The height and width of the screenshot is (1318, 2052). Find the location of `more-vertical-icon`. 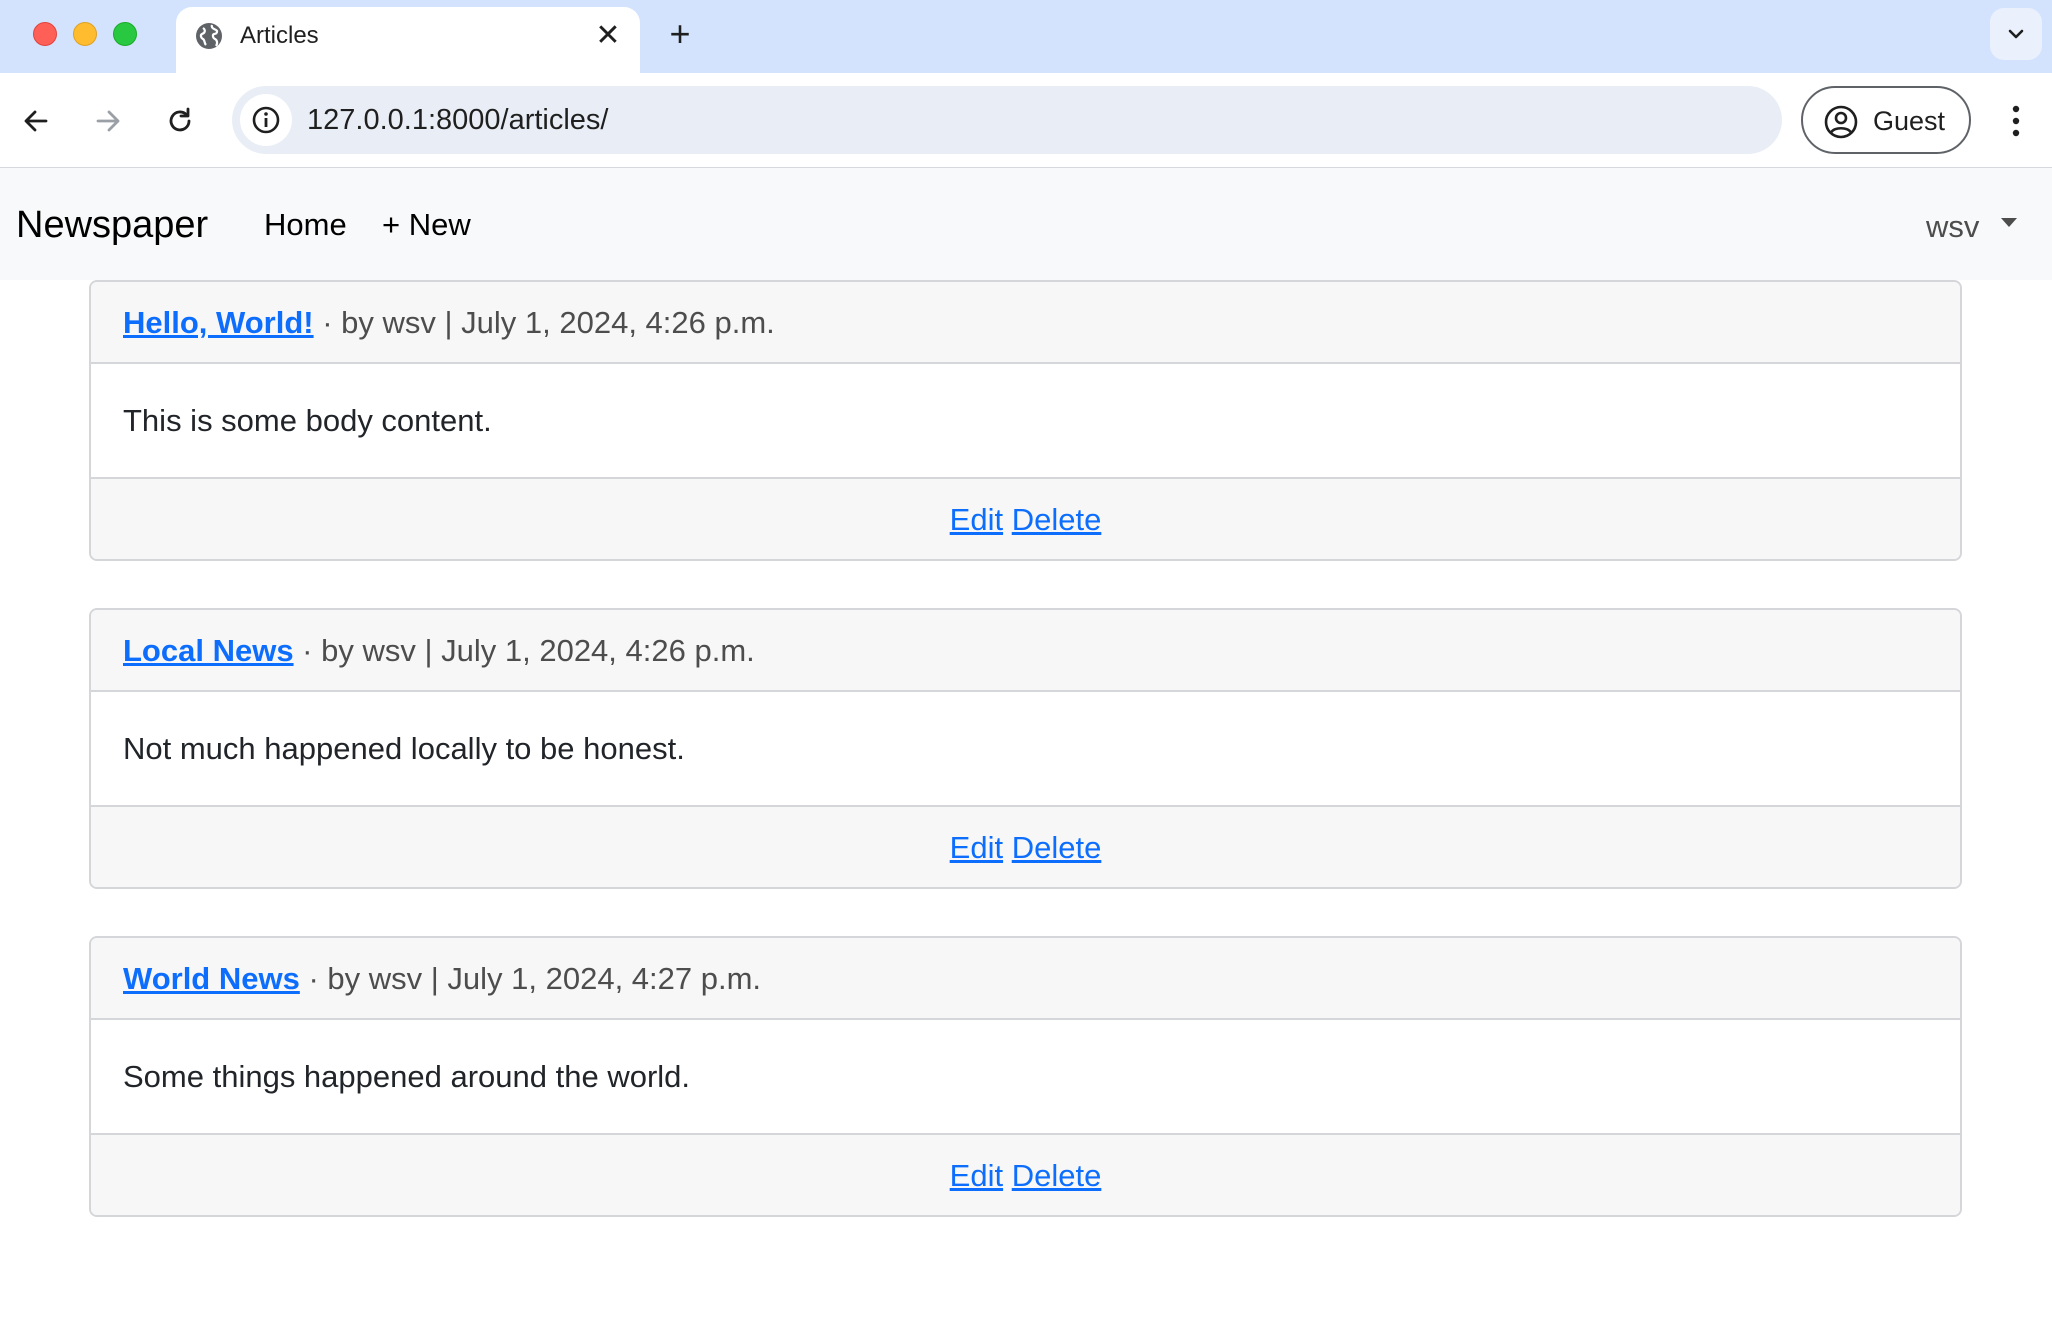

more-vertical-icon is located at coordinates (2016, 121).